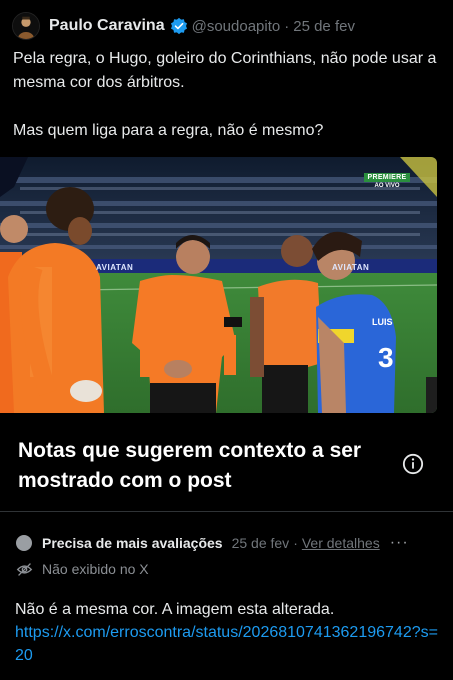 This screenshot has width=453, height=680. I want to click on author-display-name: Paulo Caravina, so click(107, 26).